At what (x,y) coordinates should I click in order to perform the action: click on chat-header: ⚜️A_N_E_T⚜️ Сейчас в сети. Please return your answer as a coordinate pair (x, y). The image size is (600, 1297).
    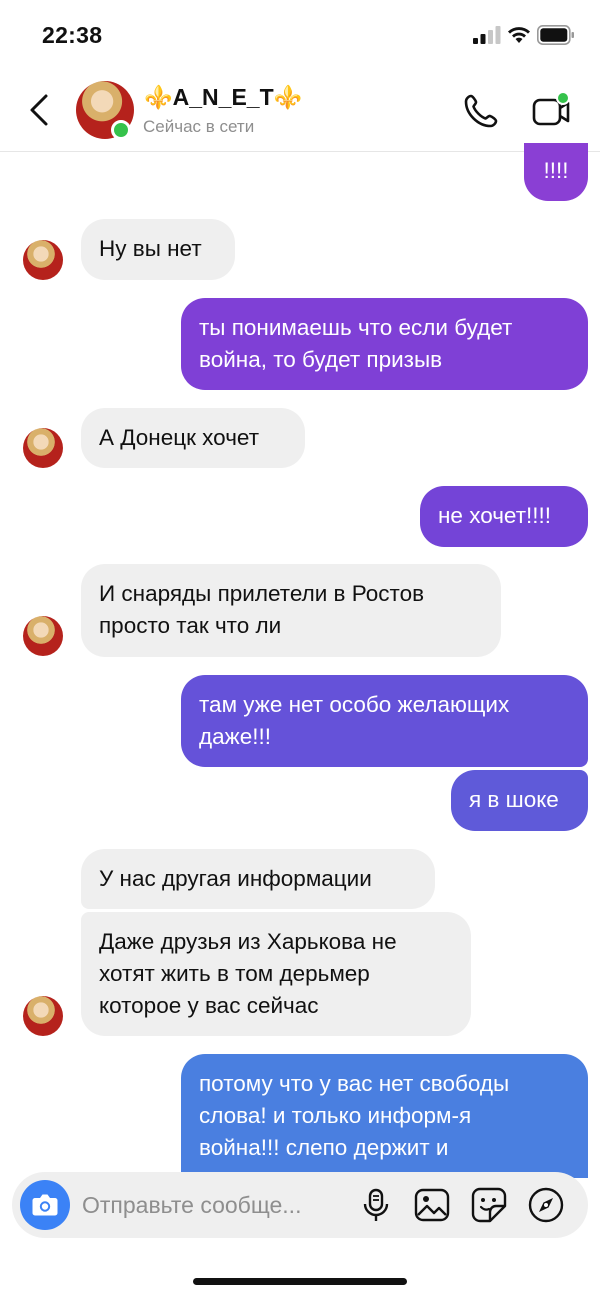
    Looking at the image, I should click on (300, 111).